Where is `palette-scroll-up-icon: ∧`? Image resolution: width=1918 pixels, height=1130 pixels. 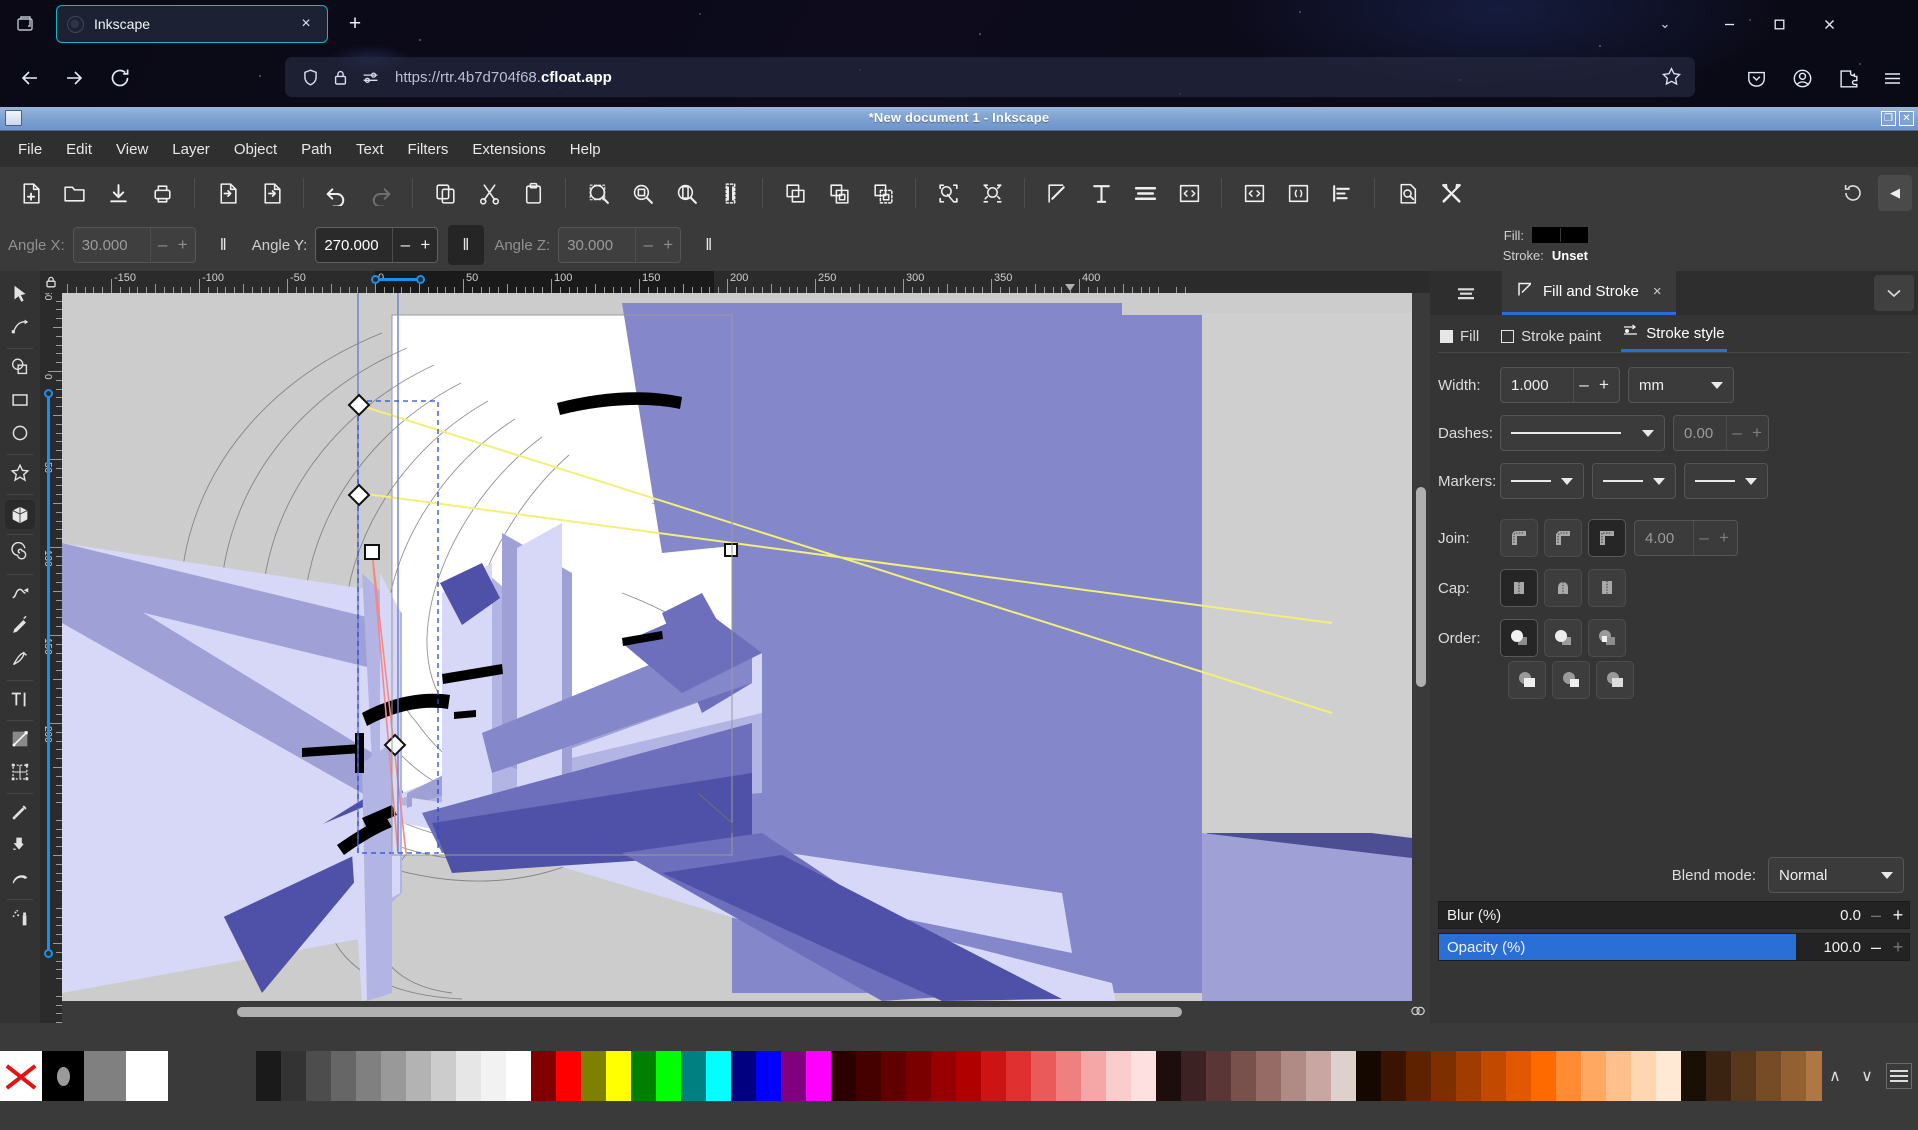 palette-scroll-up-icon: ∧ is located at coordinates (1835, 1076).